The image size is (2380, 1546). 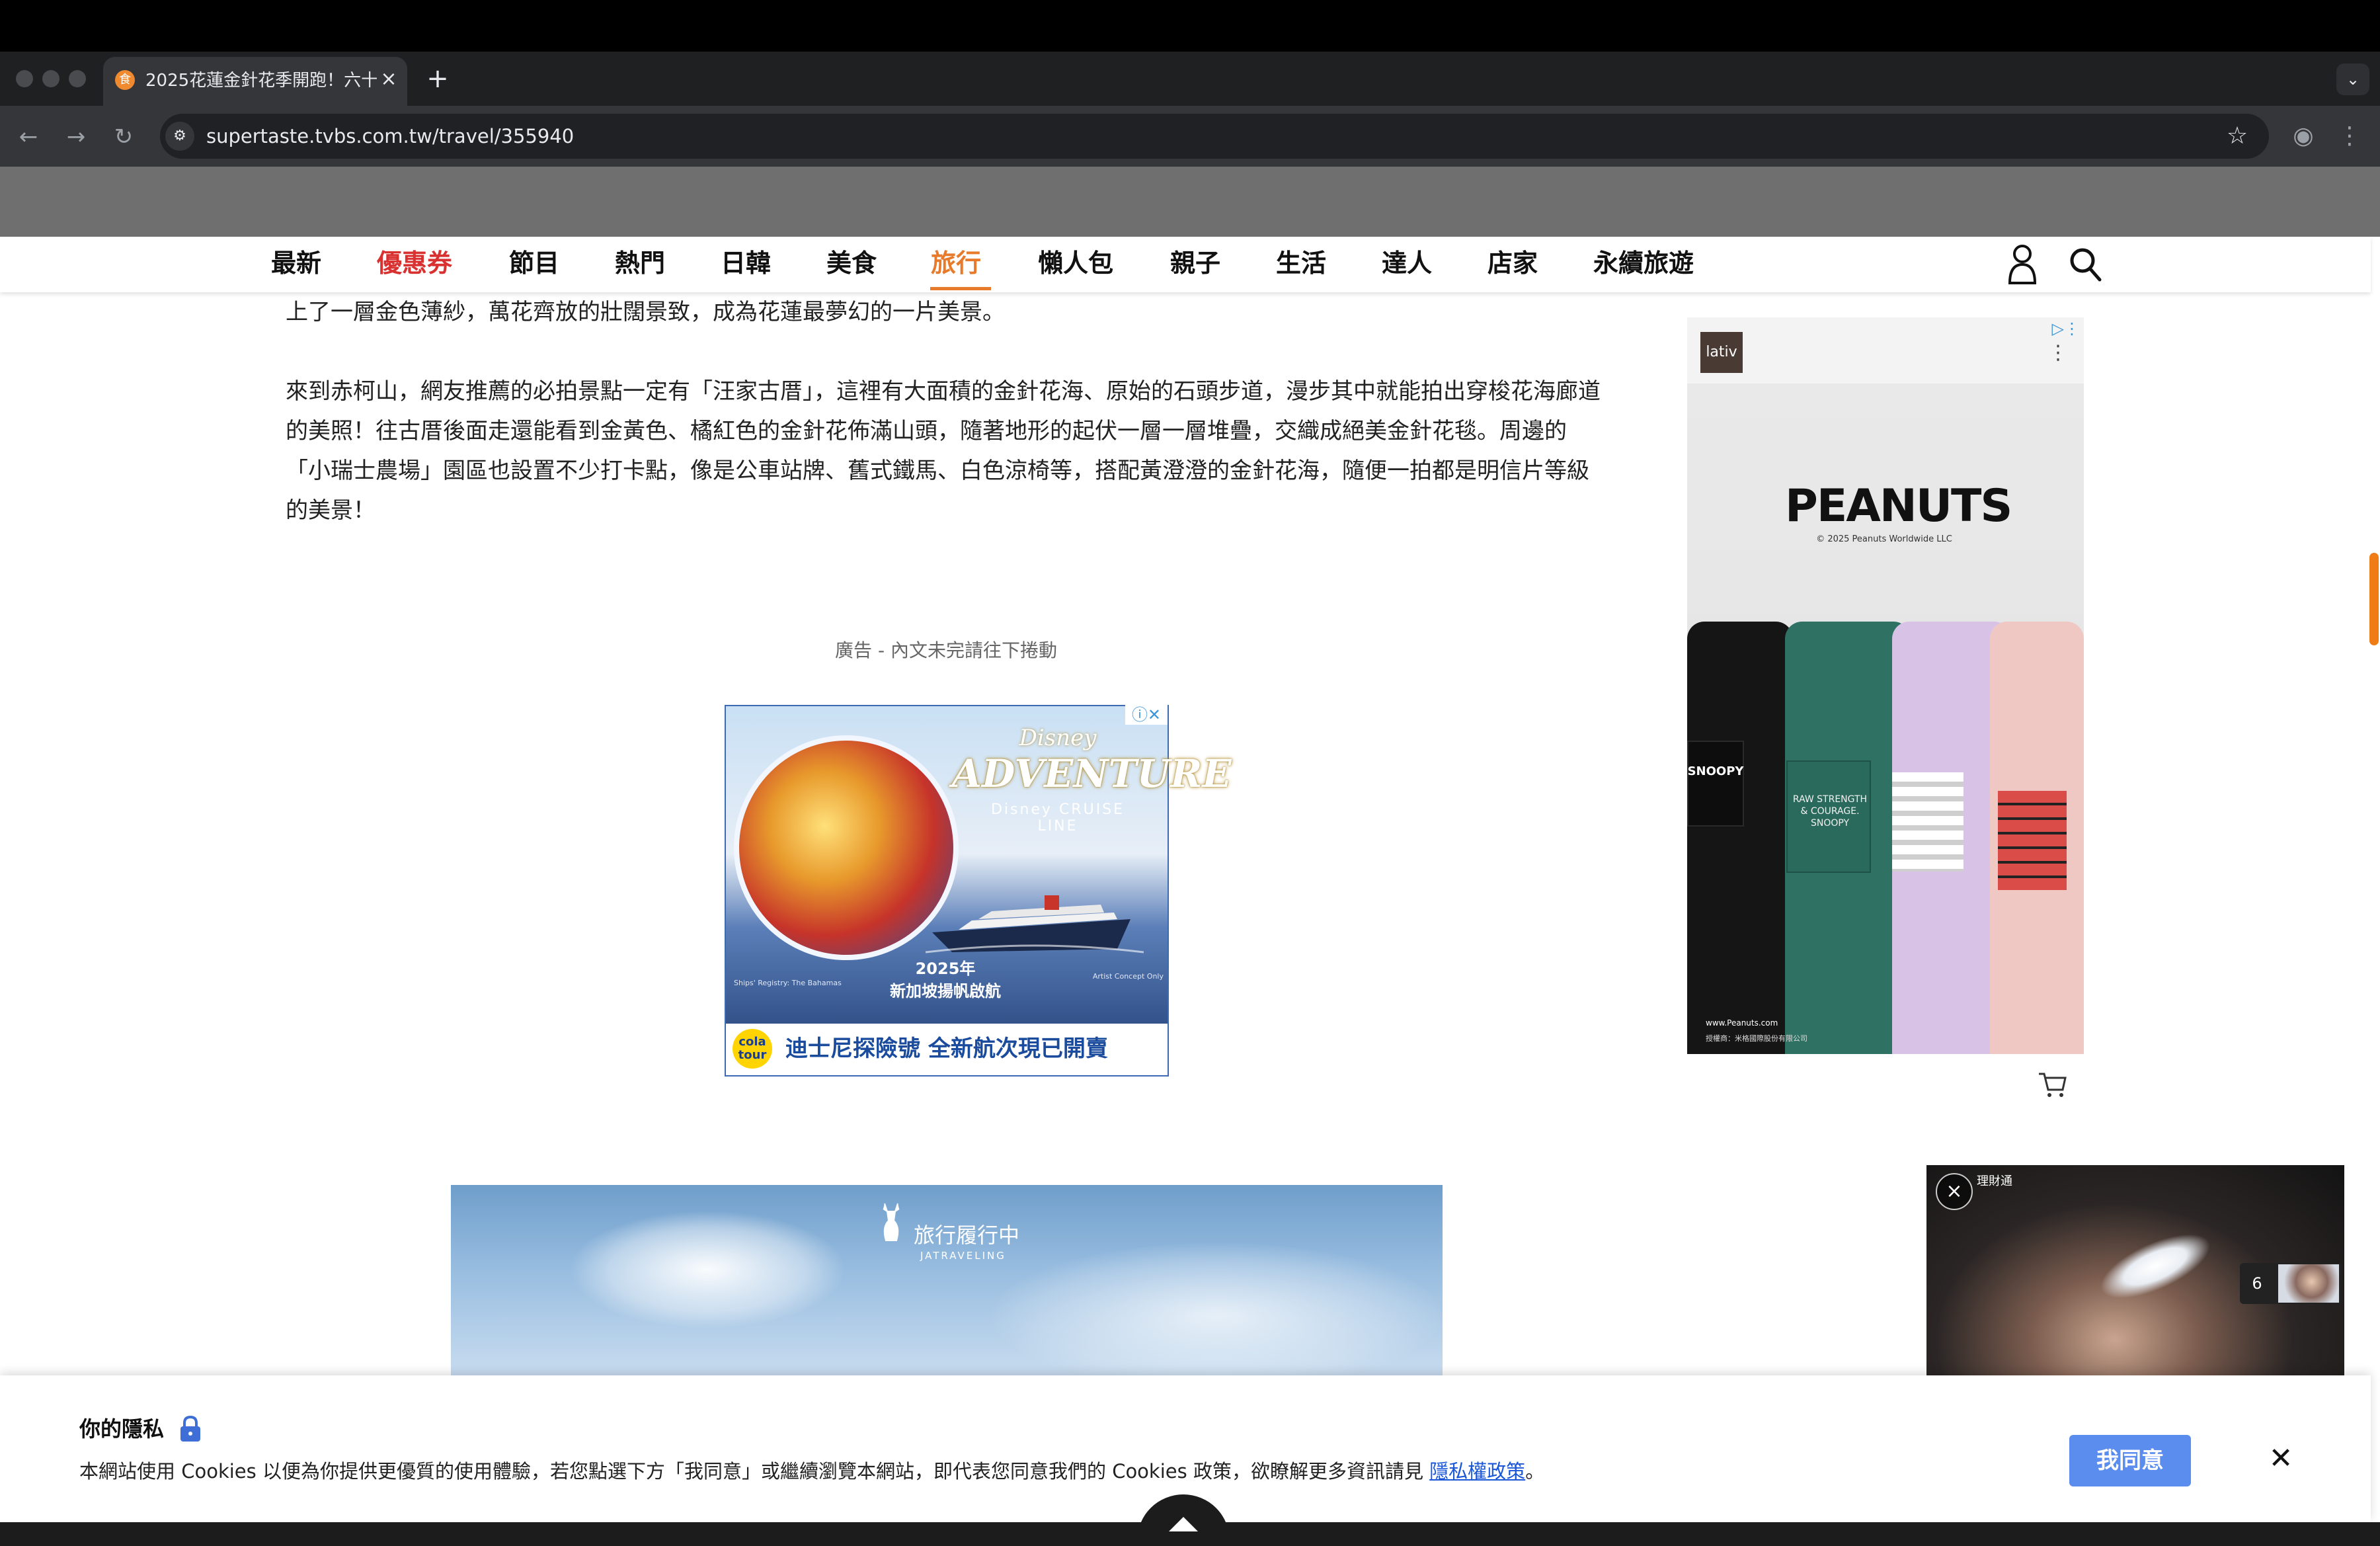 What do you see at coordinates (190, 1428) in the screenshot?
I see `lock-icon` at bounding box center [190, 1428].